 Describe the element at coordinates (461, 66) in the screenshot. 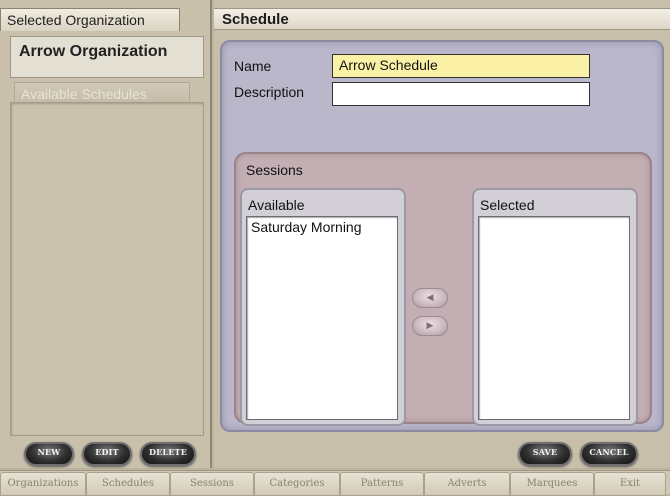

I see `name-field: Arrow Schedule` at that location.